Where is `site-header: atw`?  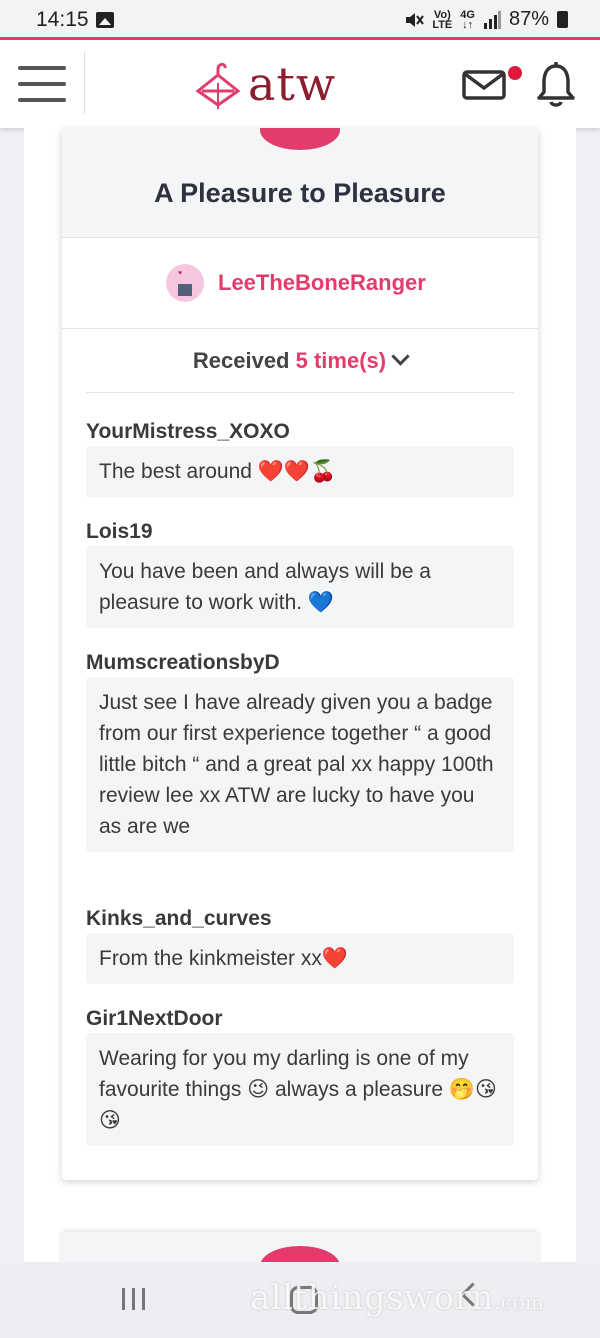
site-header: atw is located at coordinates (300, 84).